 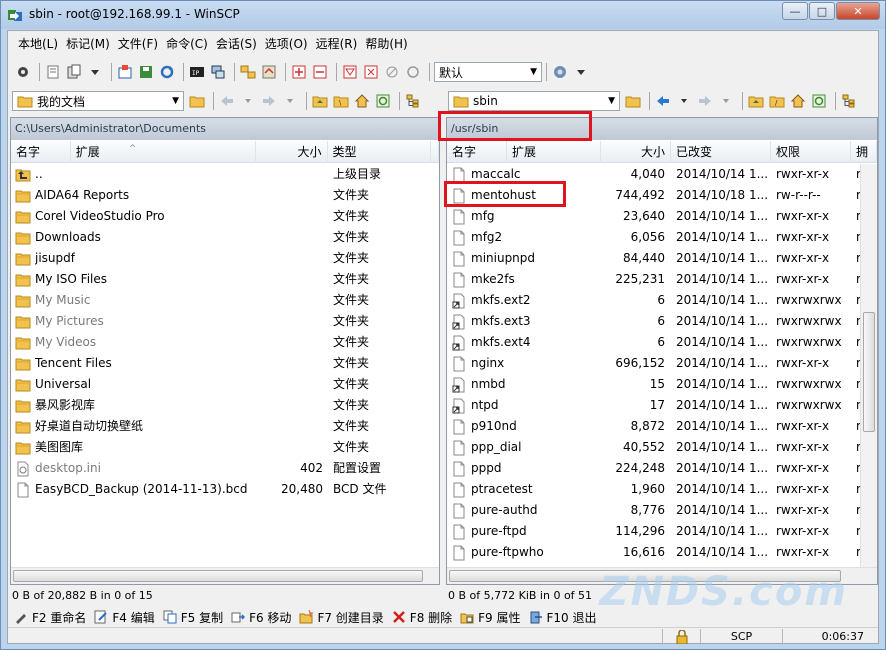 I want to click on table-row: maccalc 4,040 2014/10/14 1... rwxr-xr-x r, so click(x=662, y=174).